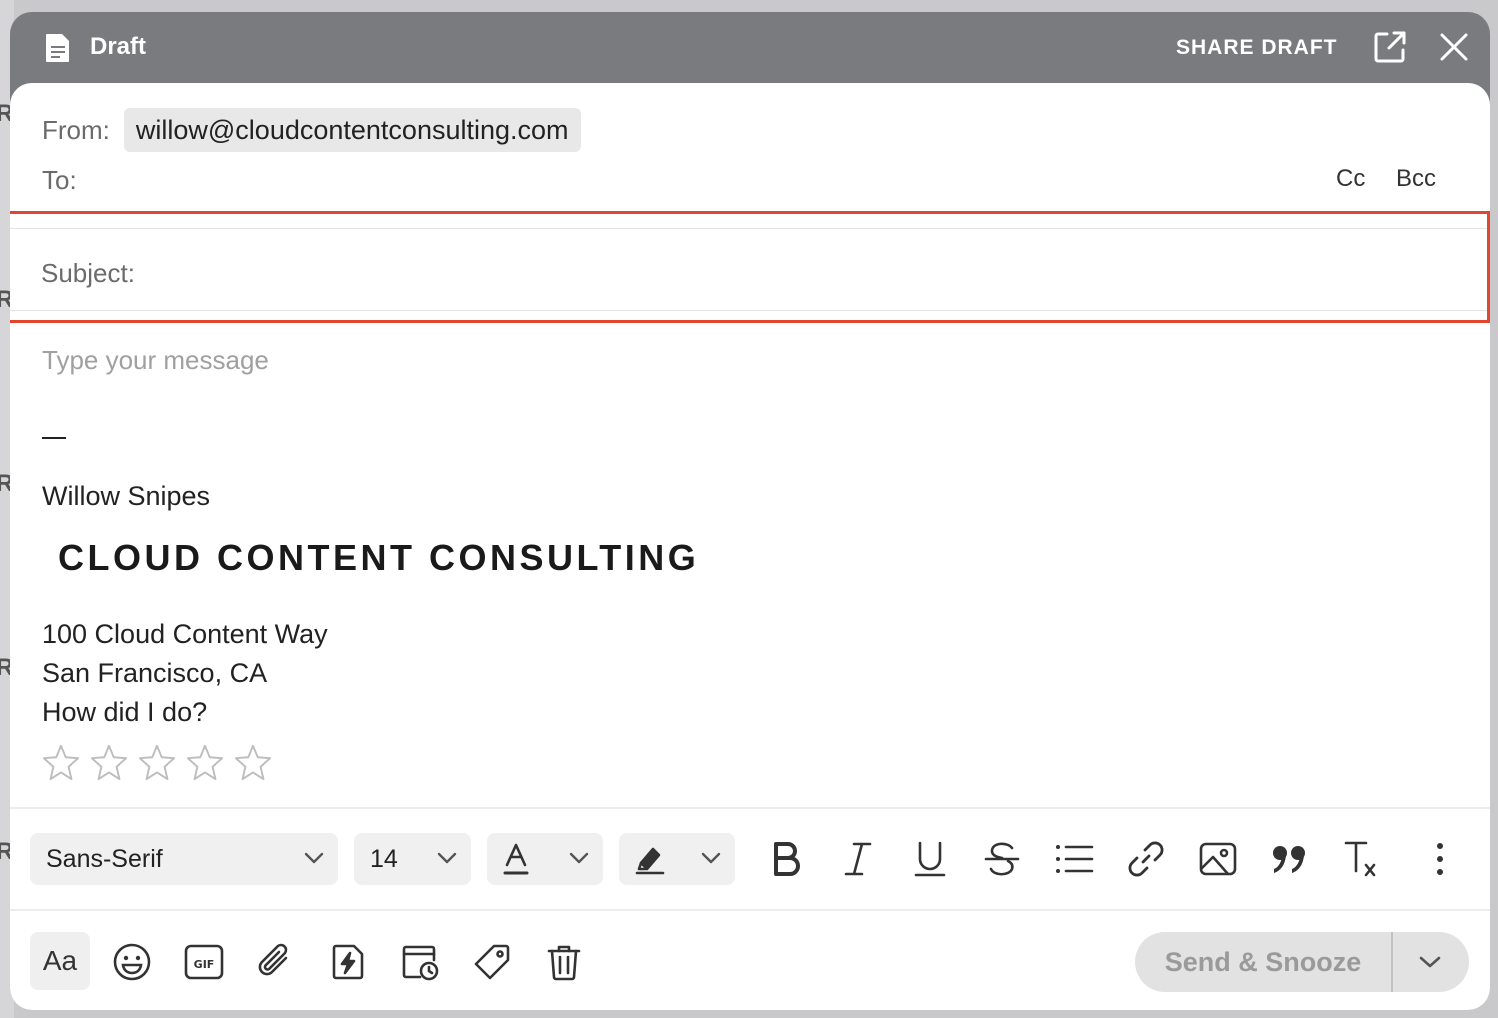 The width and height of the screenshot is (1498, 1018). Describe the element at coordinates (742, 360) in the screenshot. I see `message-placeholder: Type your message` at that location.